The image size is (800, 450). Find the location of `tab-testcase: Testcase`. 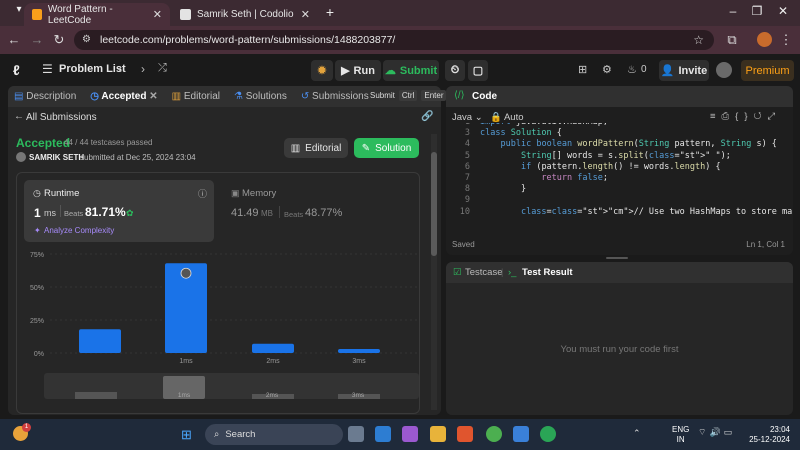

tab-testcase: Testcase is located at coordinates (484, 272).